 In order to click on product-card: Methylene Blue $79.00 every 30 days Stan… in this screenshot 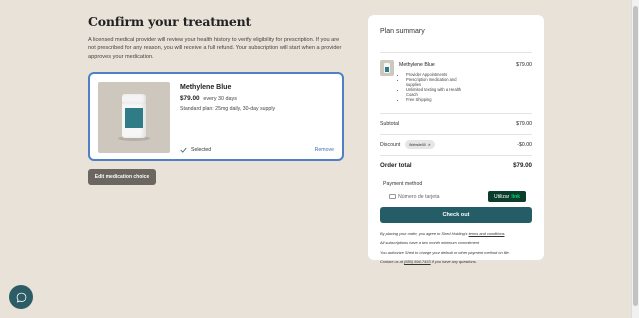, I will do `click(216, 116)`.